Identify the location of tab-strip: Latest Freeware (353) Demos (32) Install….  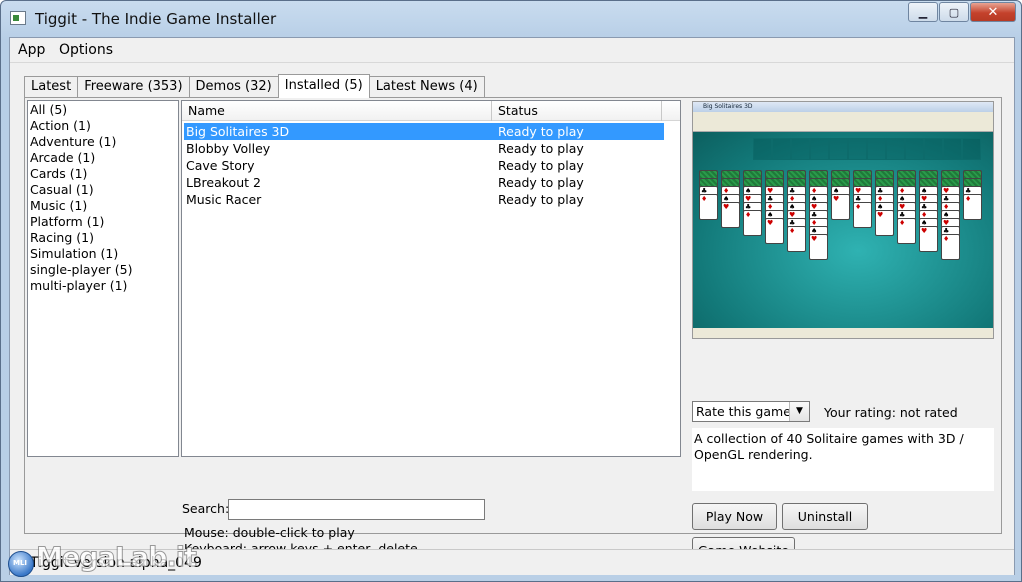
(254, 86).